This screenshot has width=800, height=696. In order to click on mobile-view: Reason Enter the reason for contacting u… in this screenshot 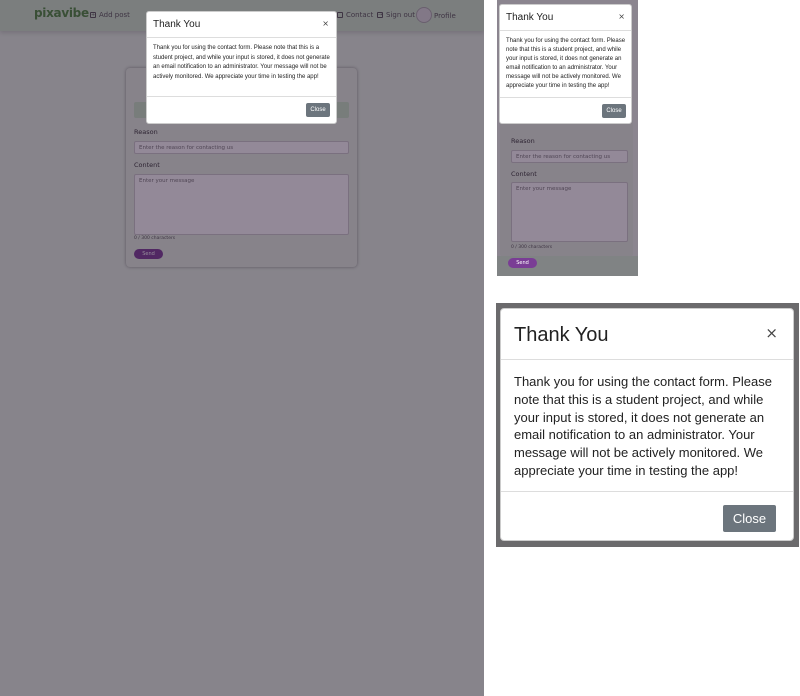, I will do `click(567, 138)`.